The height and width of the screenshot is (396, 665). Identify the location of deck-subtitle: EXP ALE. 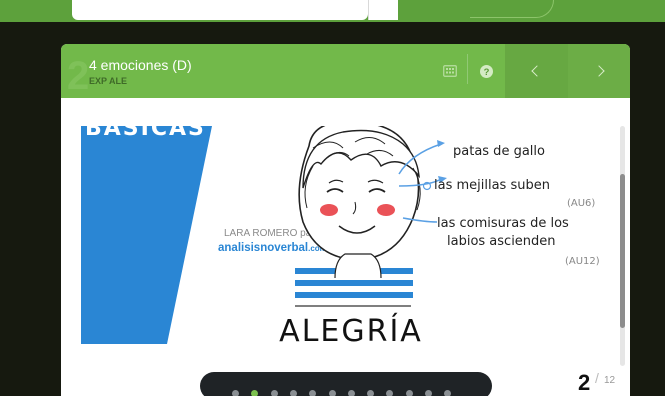
(108, 81).